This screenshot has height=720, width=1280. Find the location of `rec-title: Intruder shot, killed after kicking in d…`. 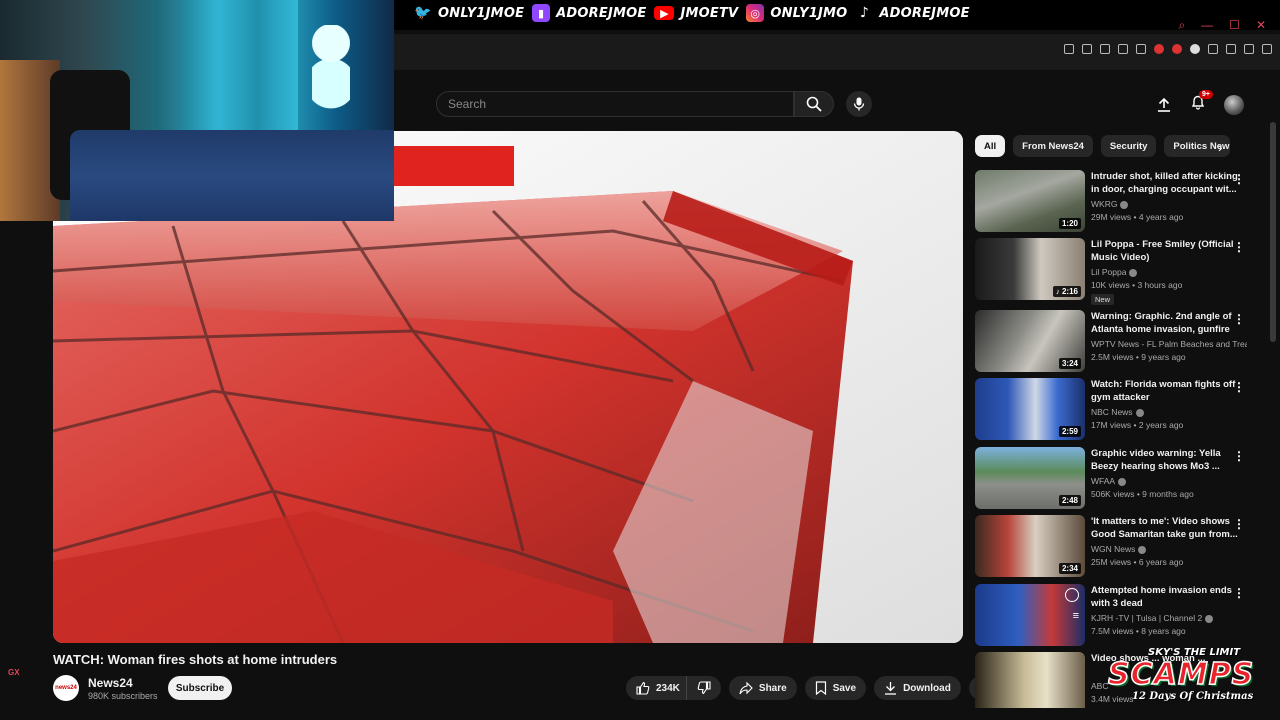

rec-title: Intruder shot, killed after kicking in d… is located at coordinates (1167, 183).